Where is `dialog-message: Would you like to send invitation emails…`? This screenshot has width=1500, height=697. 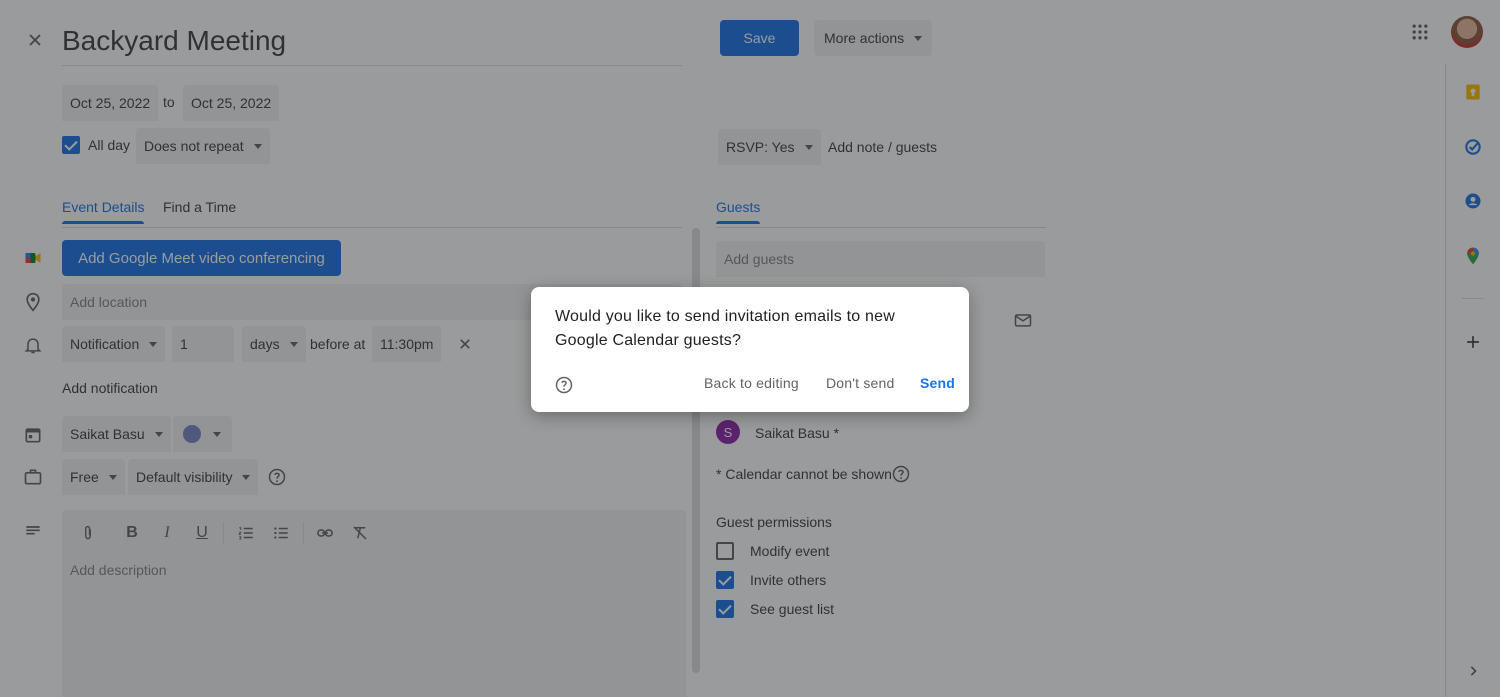 dialog-message: Would you like to send invitation emails… is located at coordinates (725, 328).